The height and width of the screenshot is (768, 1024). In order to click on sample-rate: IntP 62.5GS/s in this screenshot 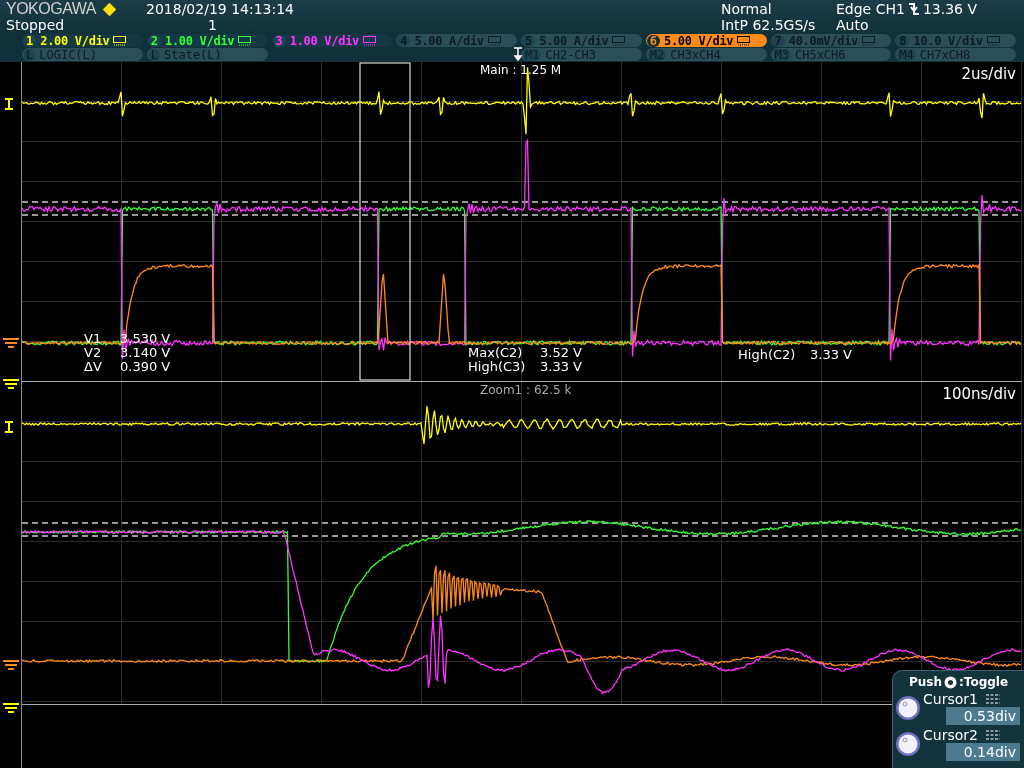, I will do `click(769, 25)`.